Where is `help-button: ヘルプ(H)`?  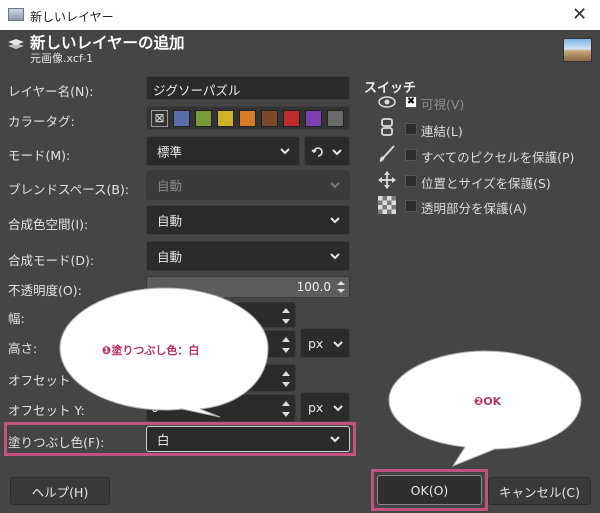
help-button: ヘルプ(H) is located at coordinates (60, 491).